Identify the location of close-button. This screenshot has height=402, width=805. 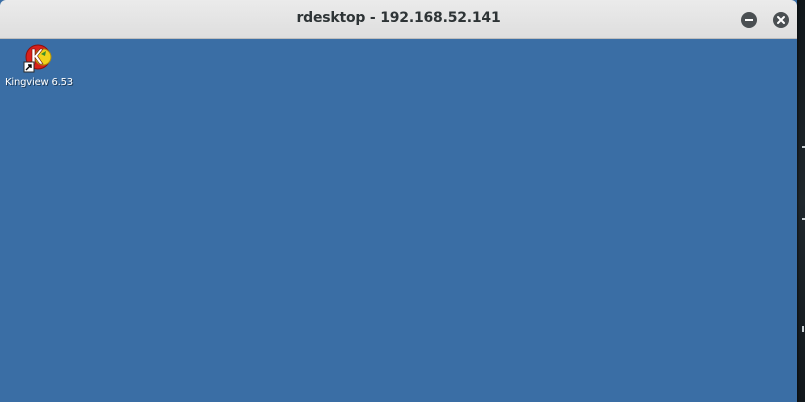
(781, 20).